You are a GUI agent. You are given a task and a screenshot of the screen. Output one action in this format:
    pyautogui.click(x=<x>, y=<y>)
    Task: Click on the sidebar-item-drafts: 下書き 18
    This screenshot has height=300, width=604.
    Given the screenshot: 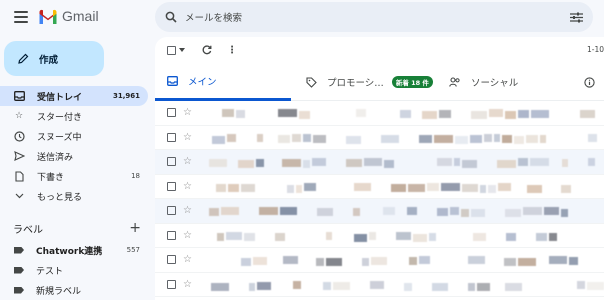 What is the action you would take?
    pyautogui.click(x=74, y=176)
    